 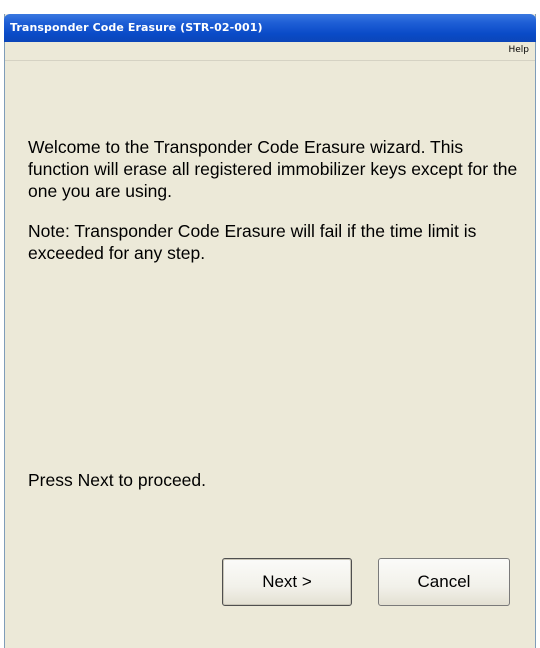 What do you see at coordinates (518, 50) in the screenshot?
I see `menu-item-help: Help` at bounding box center [518, 50].